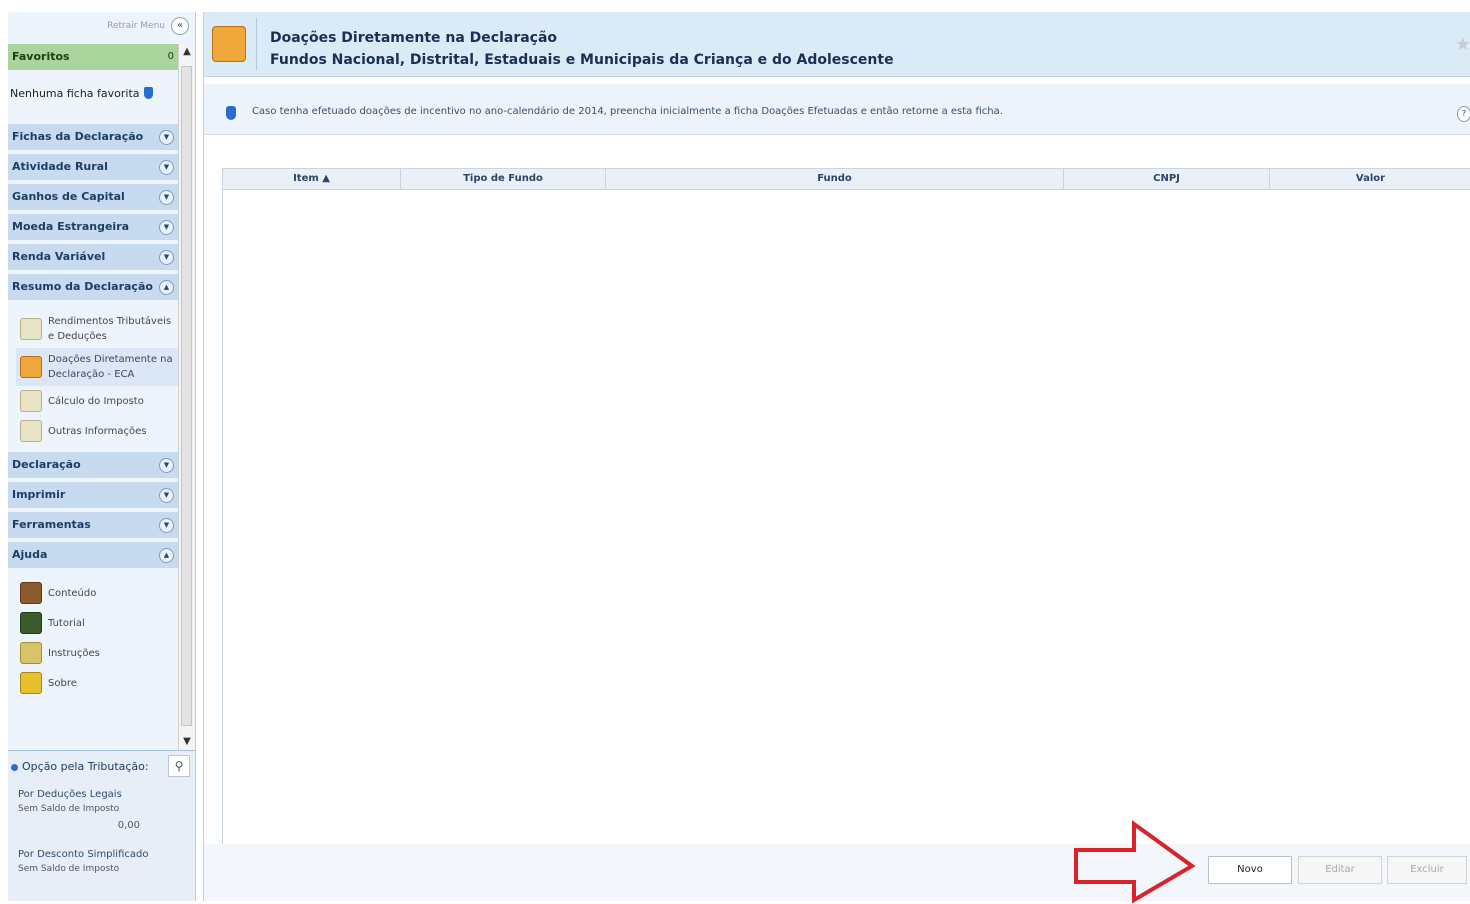 This screenshot has width=1470, height=904. Describe the element at coordinates (1340, 870) in the screenshot. I see `edit-button: Editar` at that location.